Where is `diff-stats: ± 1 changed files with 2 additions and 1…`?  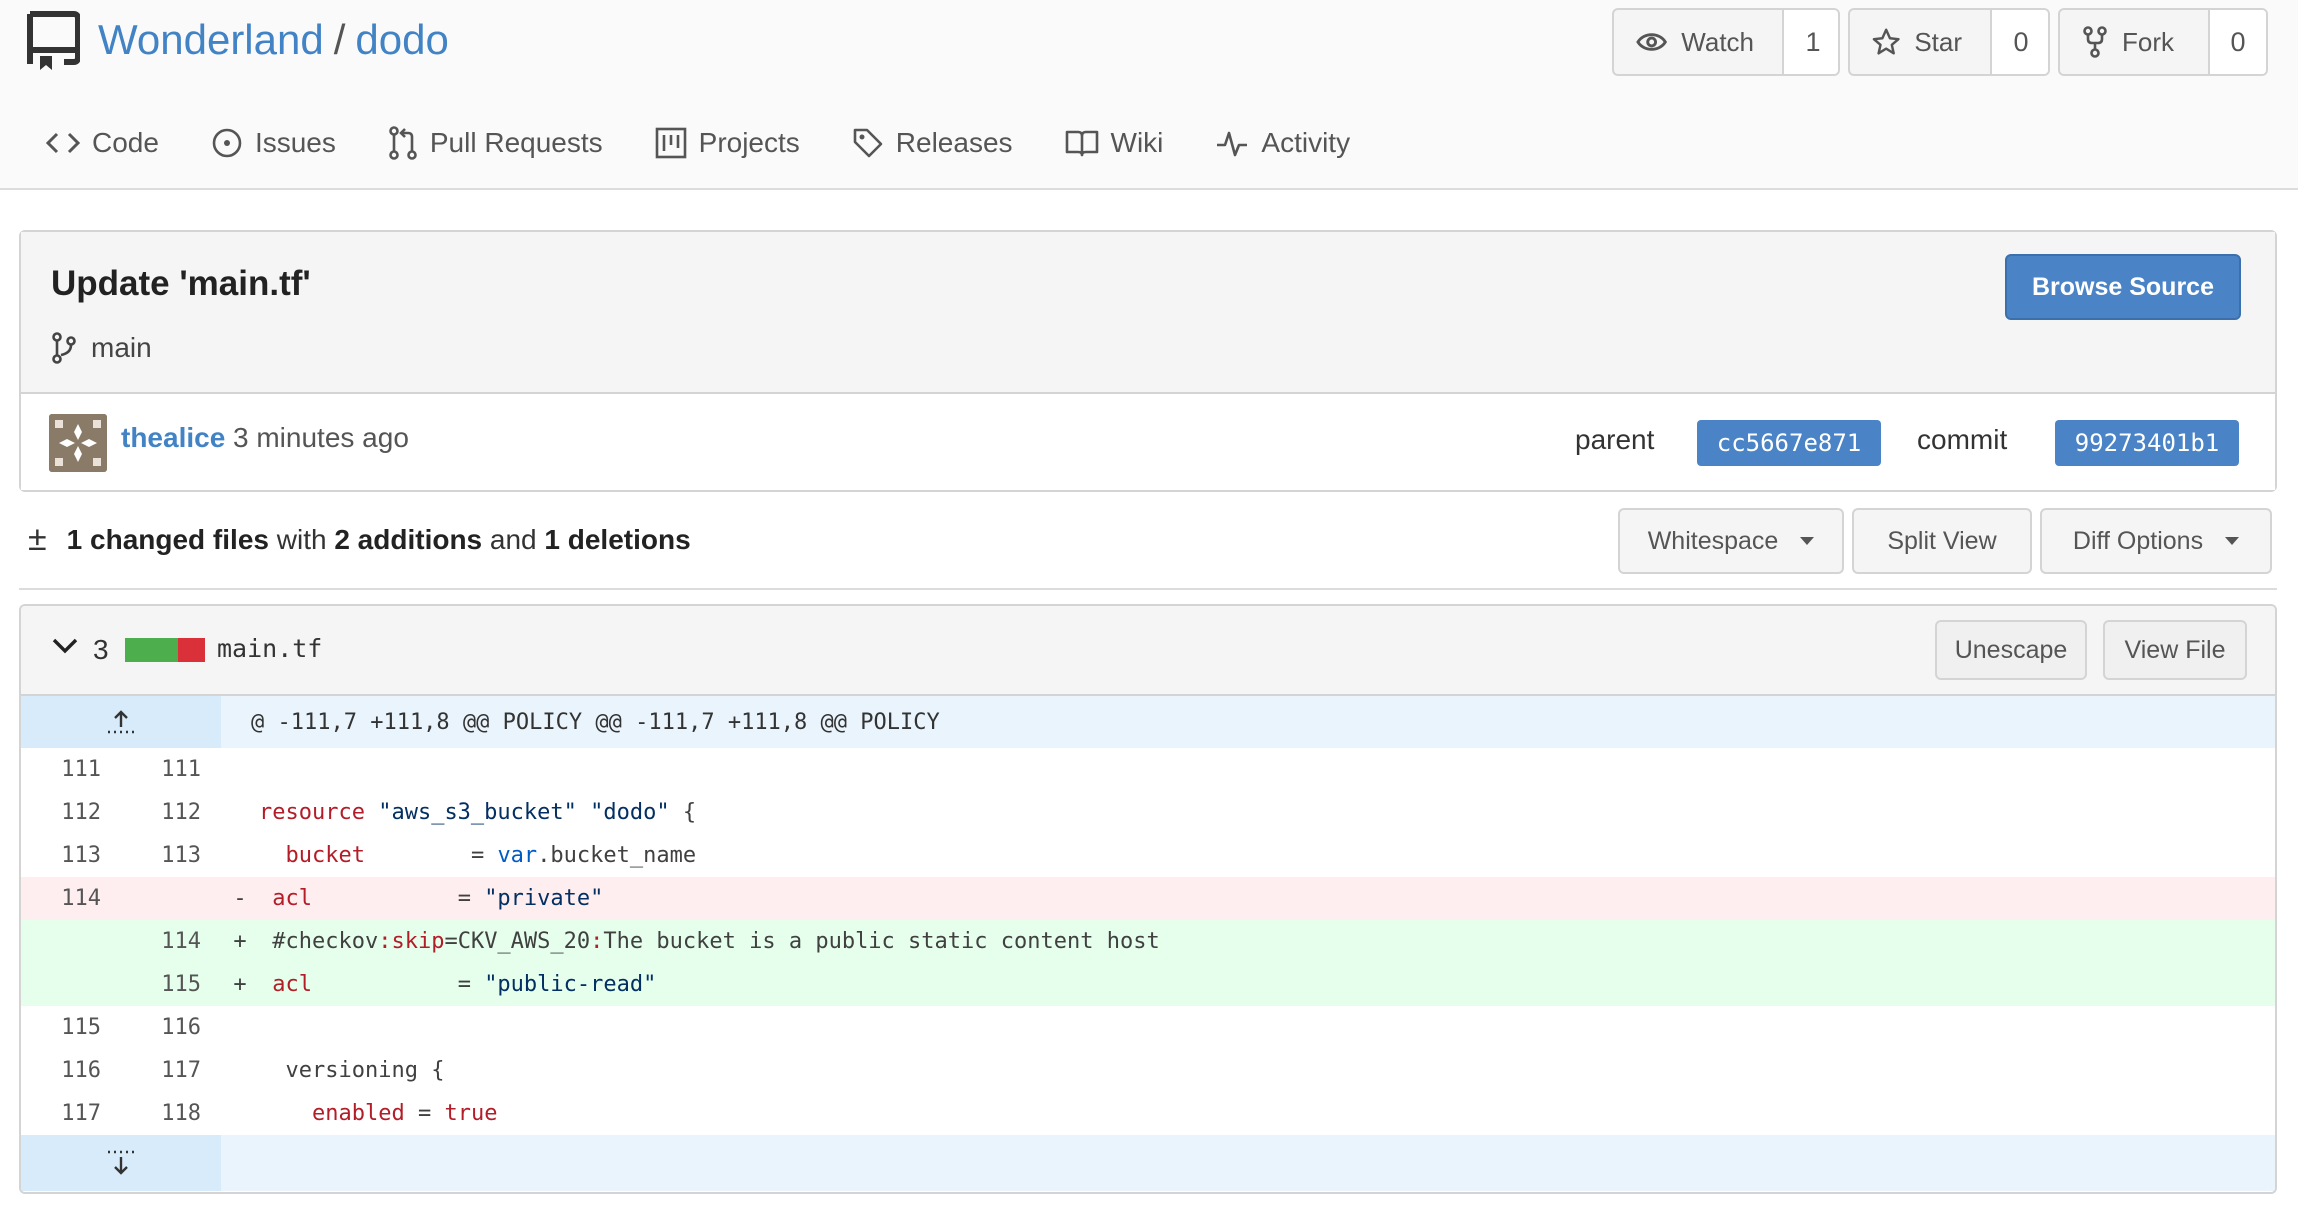 diff-stats: ± 1 changed files with 2 additions and 1… is located at coordinates (359, 539).